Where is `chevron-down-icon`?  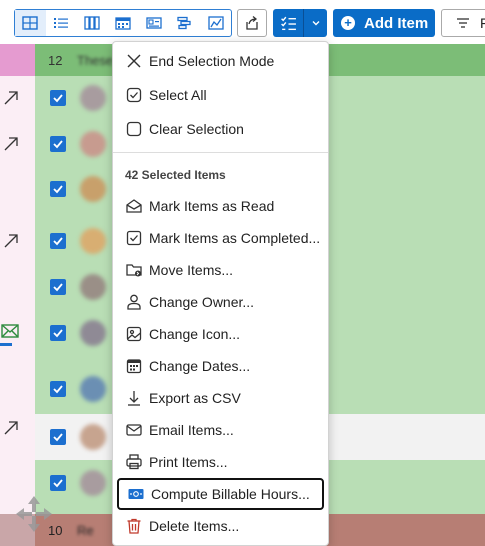 chevron-down-icon is located at coordinates (315, 23).